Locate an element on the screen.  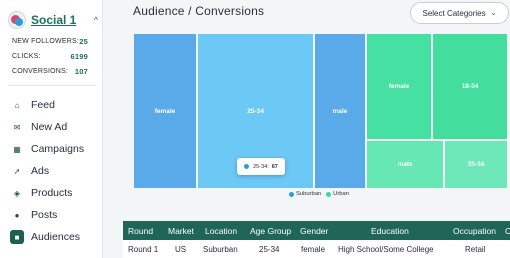
column-header: Round is located at coordinates (140, 230).